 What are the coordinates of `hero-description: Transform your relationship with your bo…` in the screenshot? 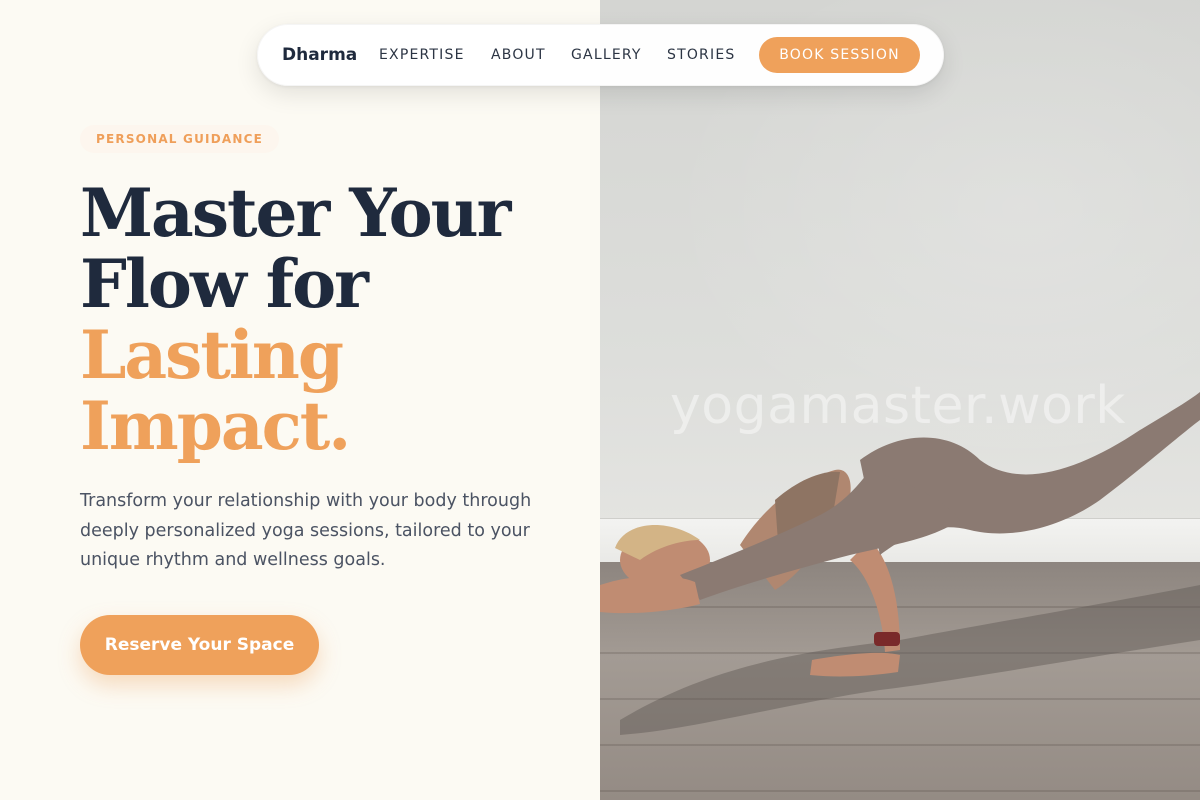 It's located at (306, 530).